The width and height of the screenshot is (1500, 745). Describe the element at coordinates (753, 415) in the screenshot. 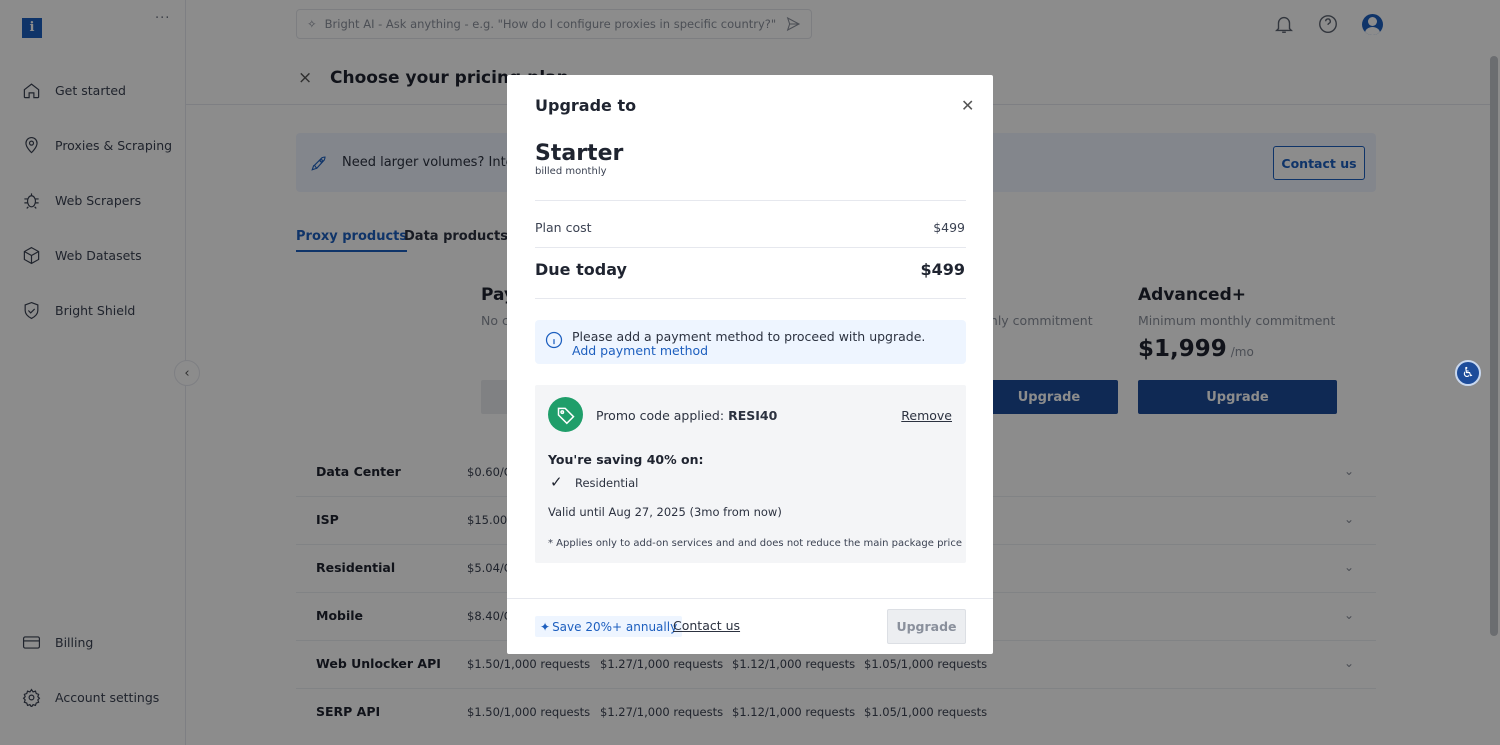

I see `promo-code: RESI40` at that location.